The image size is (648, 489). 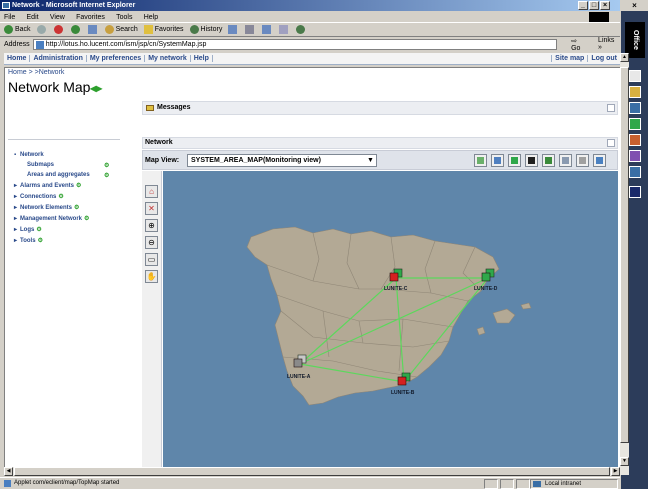 What do you see at coordinates (310, 16) in the screenshot?
I see `menu-bar: File Edit View Favorites Tools Help` at bounding box center [310, 16].